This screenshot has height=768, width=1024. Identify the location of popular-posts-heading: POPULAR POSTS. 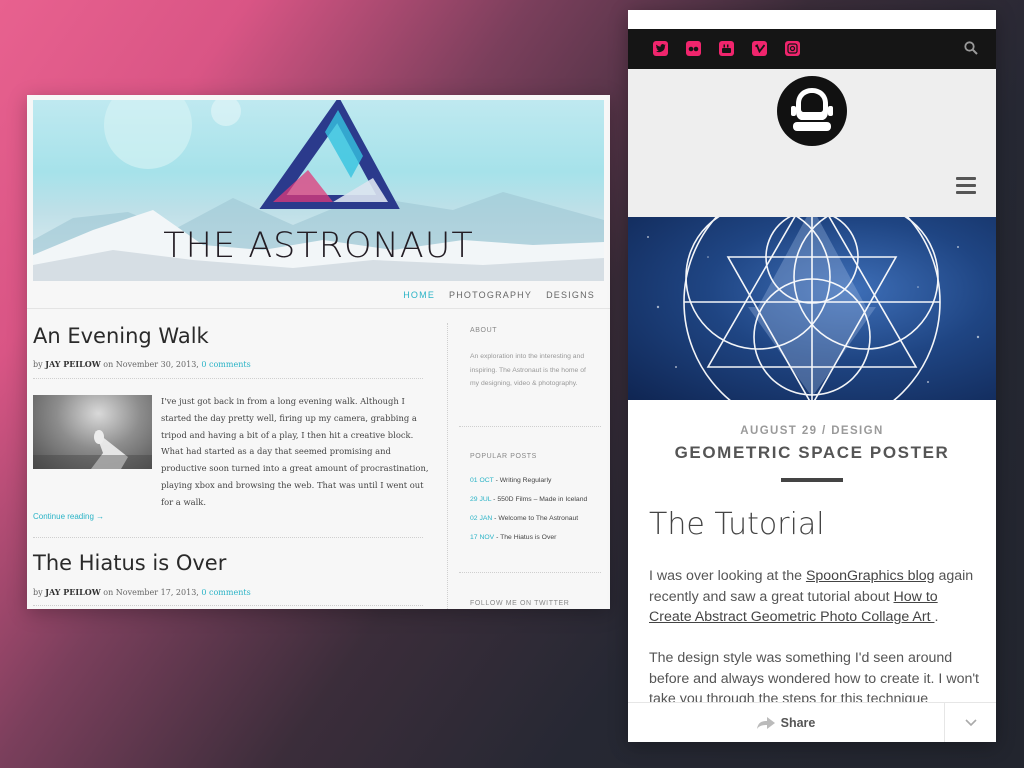
(503, 456).